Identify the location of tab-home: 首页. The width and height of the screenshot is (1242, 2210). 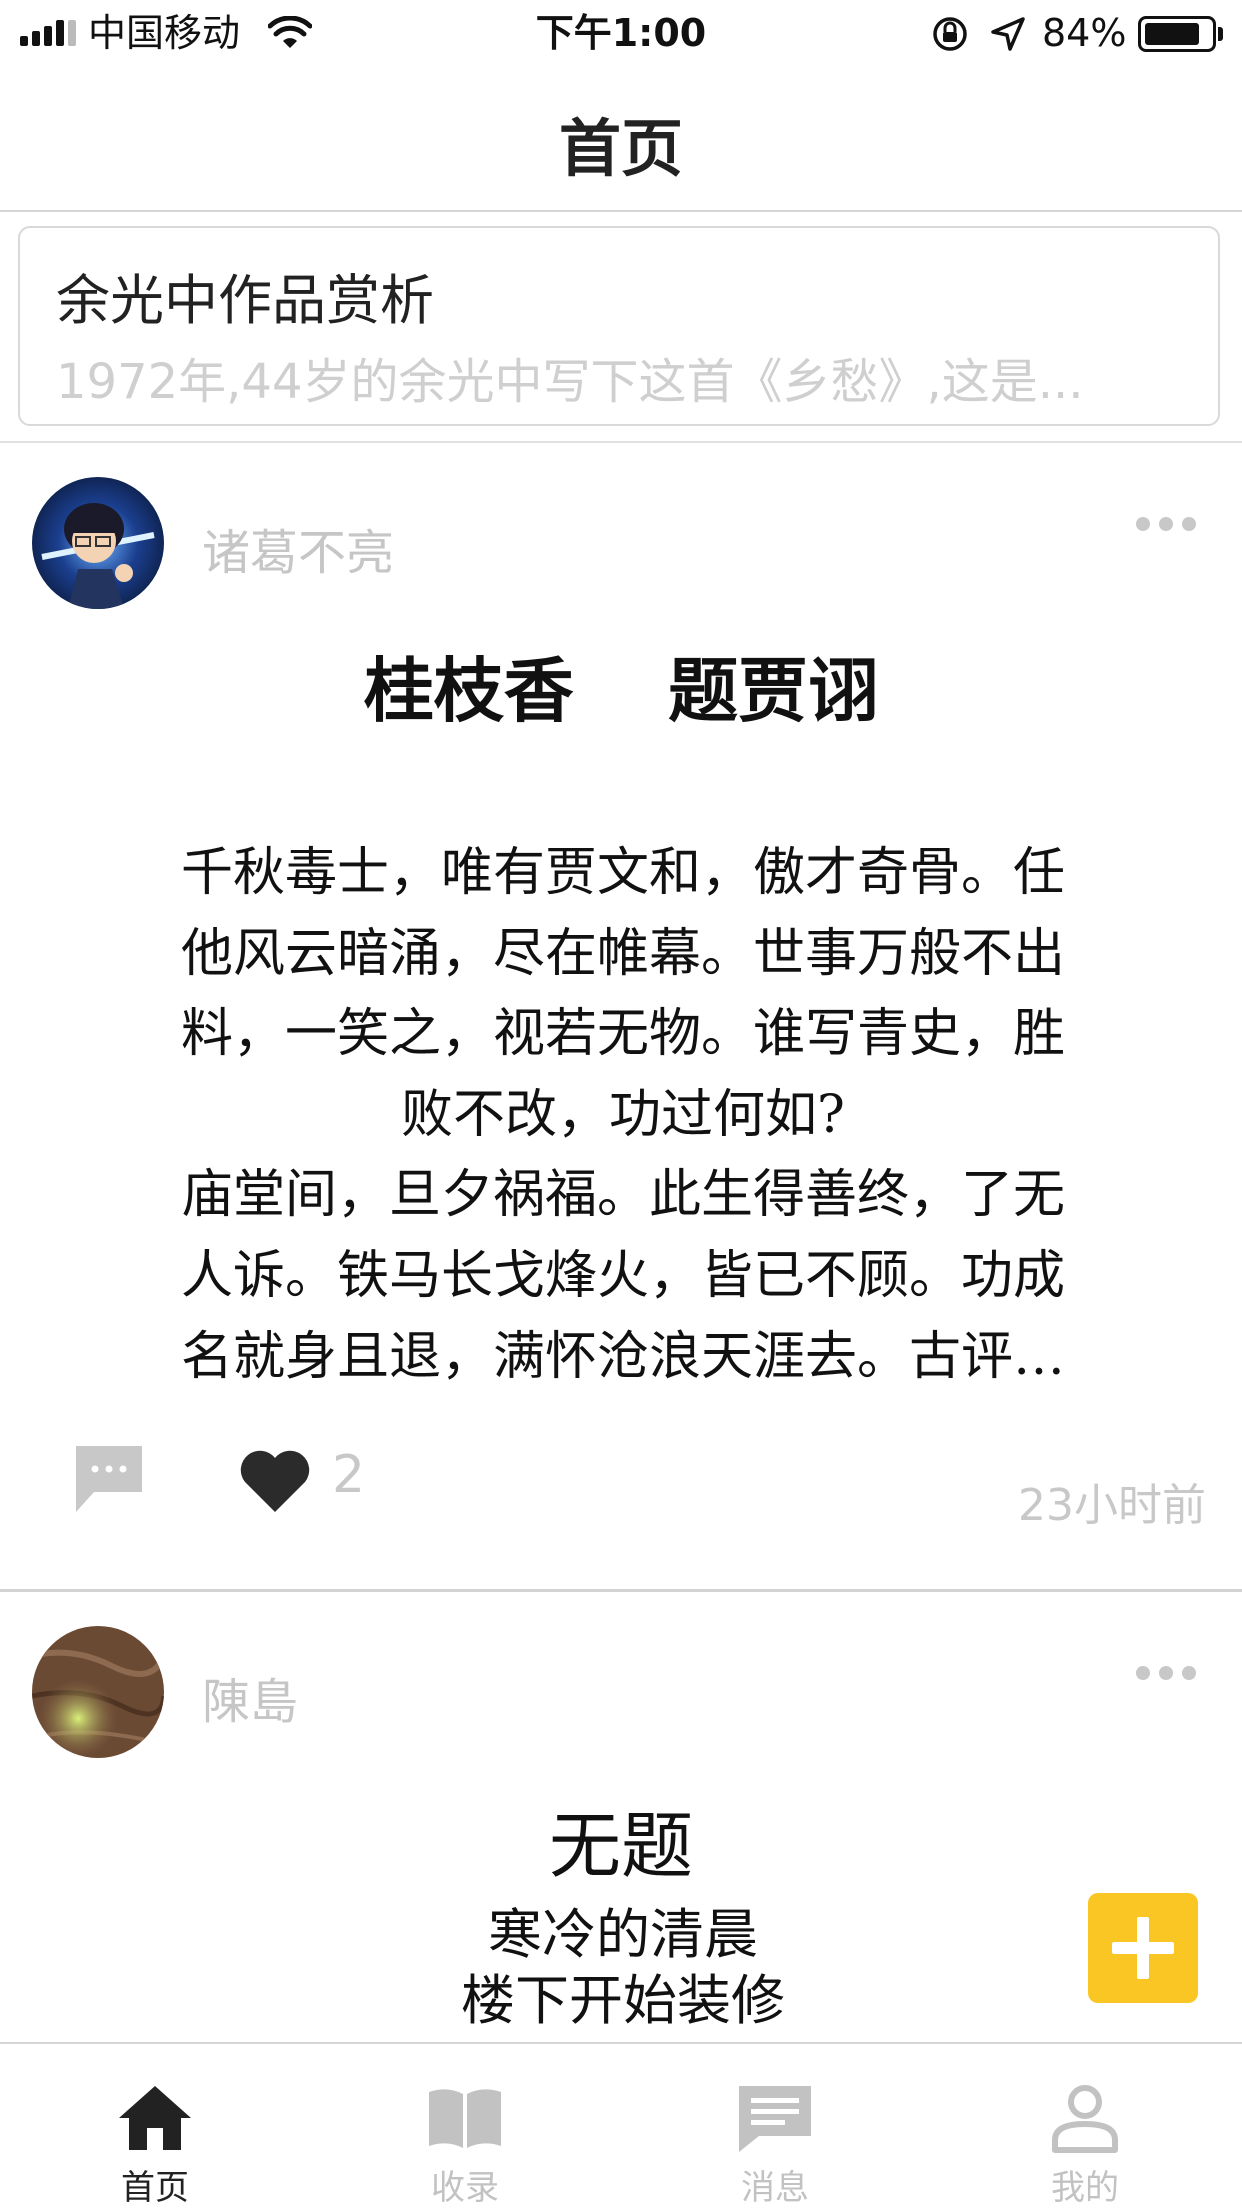
(155, 2127).